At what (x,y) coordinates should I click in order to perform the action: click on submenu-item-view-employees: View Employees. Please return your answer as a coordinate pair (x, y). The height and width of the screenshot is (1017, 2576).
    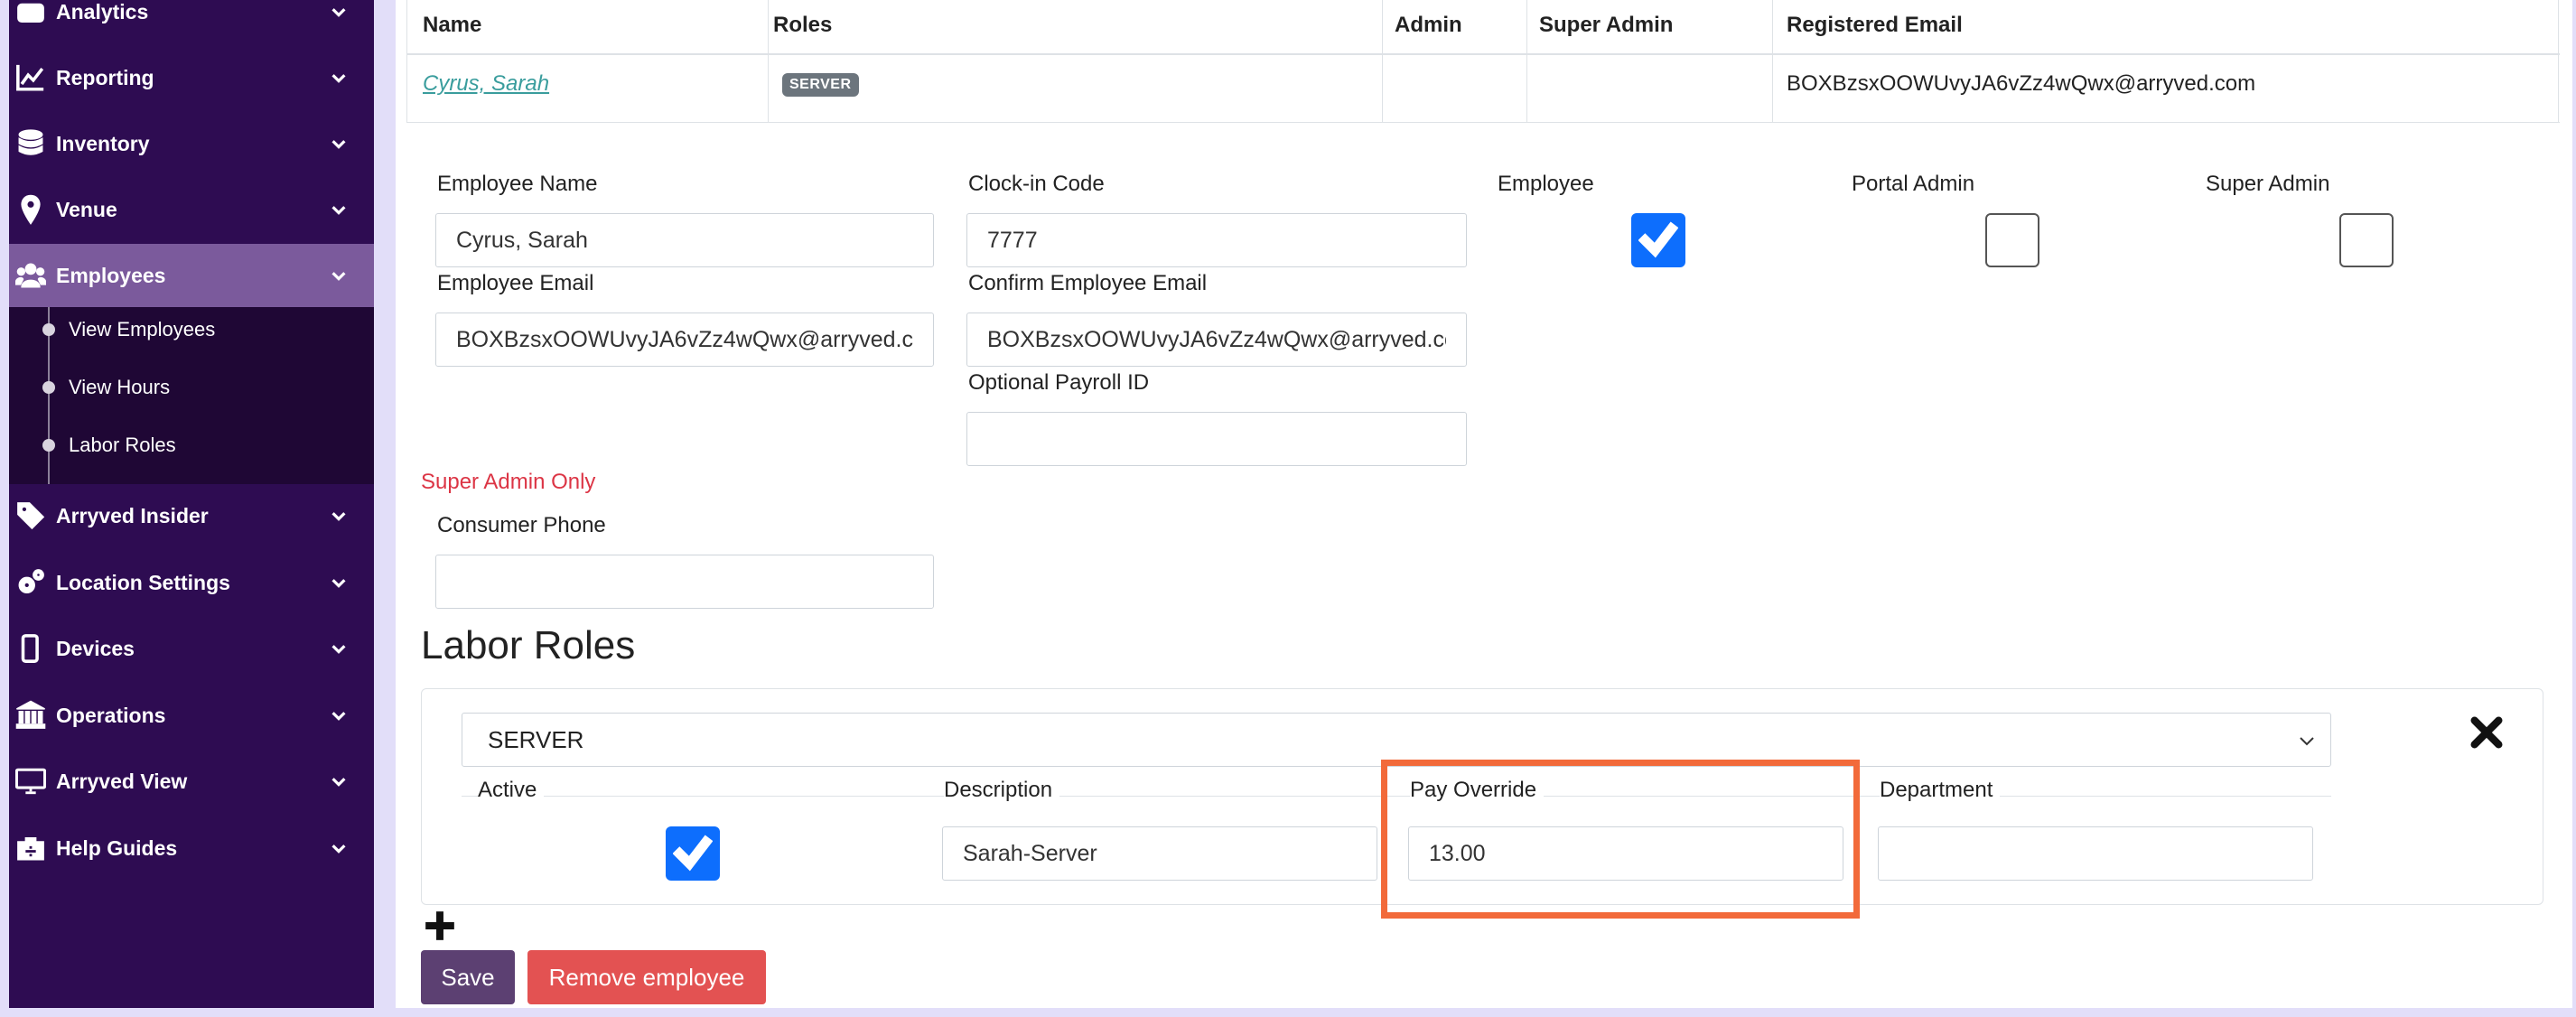
    Looking at the image, I should click on (192, 329).